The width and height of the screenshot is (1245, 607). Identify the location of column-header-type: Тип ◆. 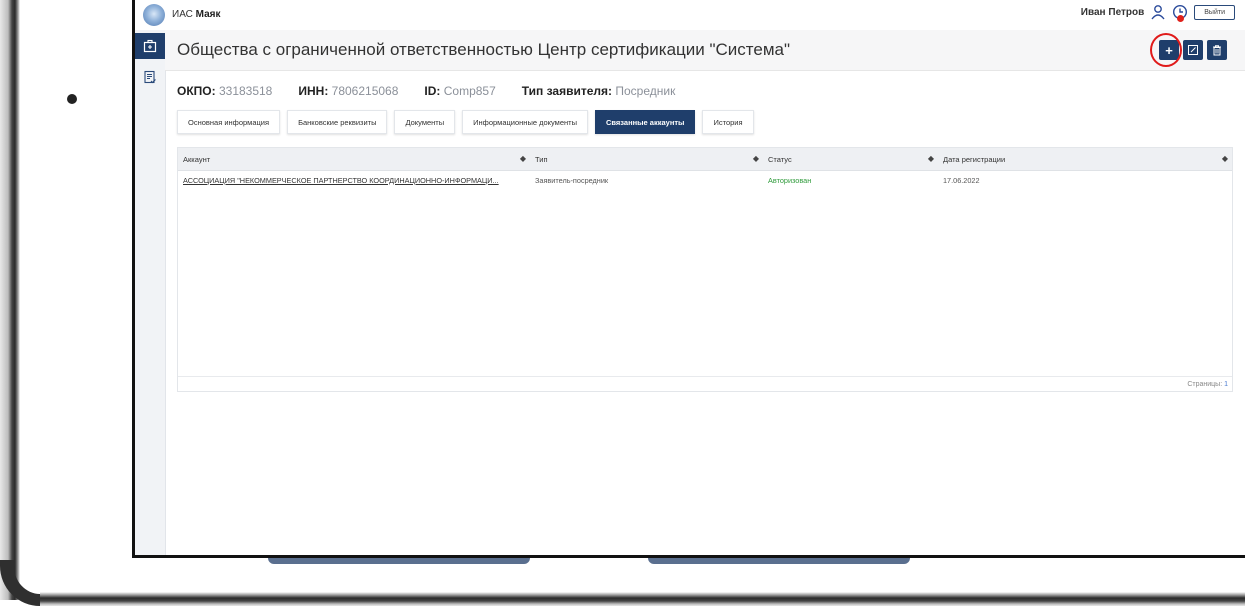
(646, 159).